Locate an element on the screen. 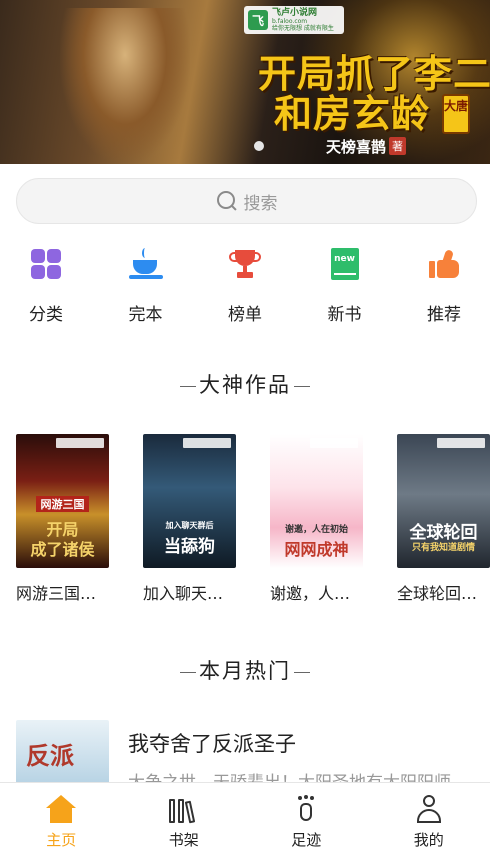  category-label: 推荐 is located at coordinates (444, 315).